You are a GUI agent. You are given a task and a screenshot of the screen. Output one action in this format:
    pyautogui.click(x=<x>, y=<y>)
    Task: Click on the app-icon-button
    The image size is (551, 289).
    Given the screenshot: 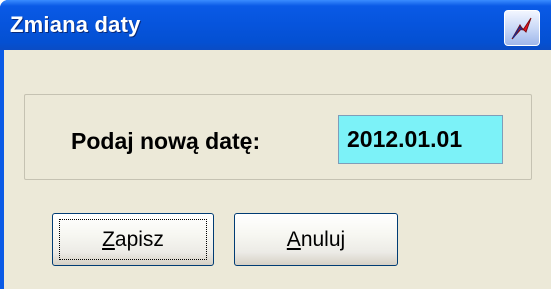 What is the action you would take?
    pyautogui.click(x=522, y=28)
    